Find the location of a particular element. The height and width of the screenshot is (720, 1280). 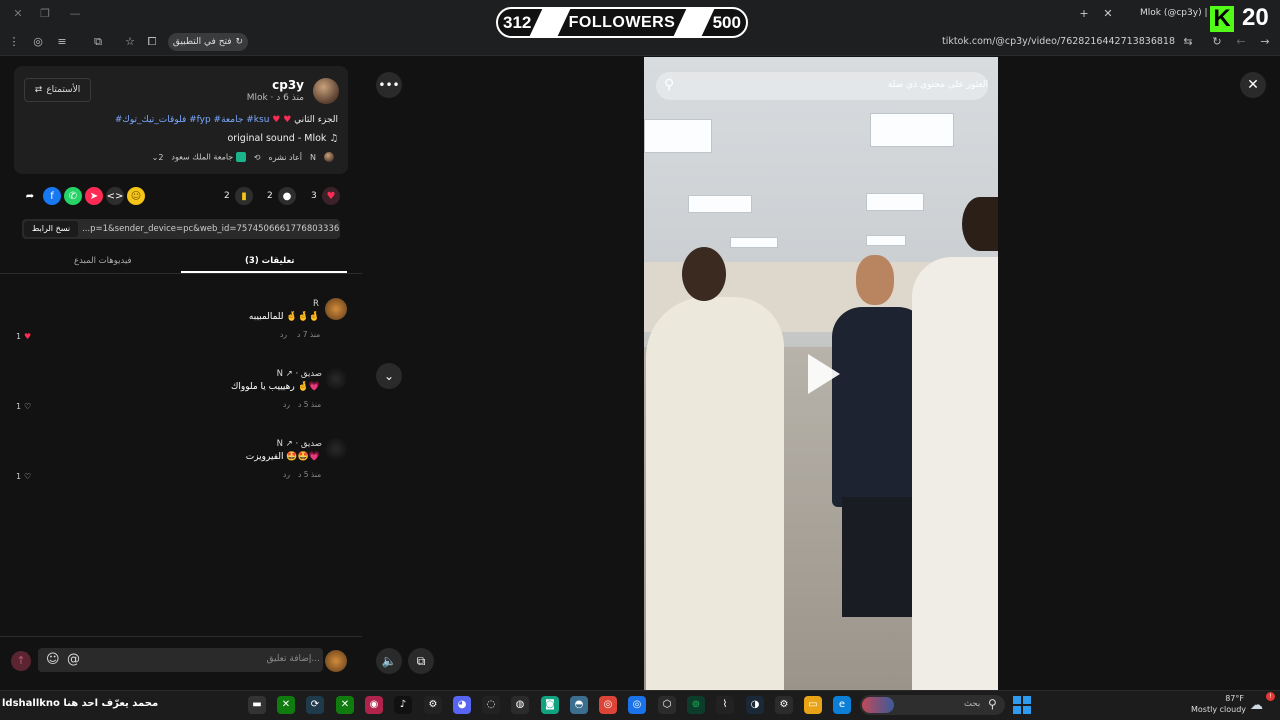

send-to-friend-icon: ➤ is located at coordinates (94, 196).